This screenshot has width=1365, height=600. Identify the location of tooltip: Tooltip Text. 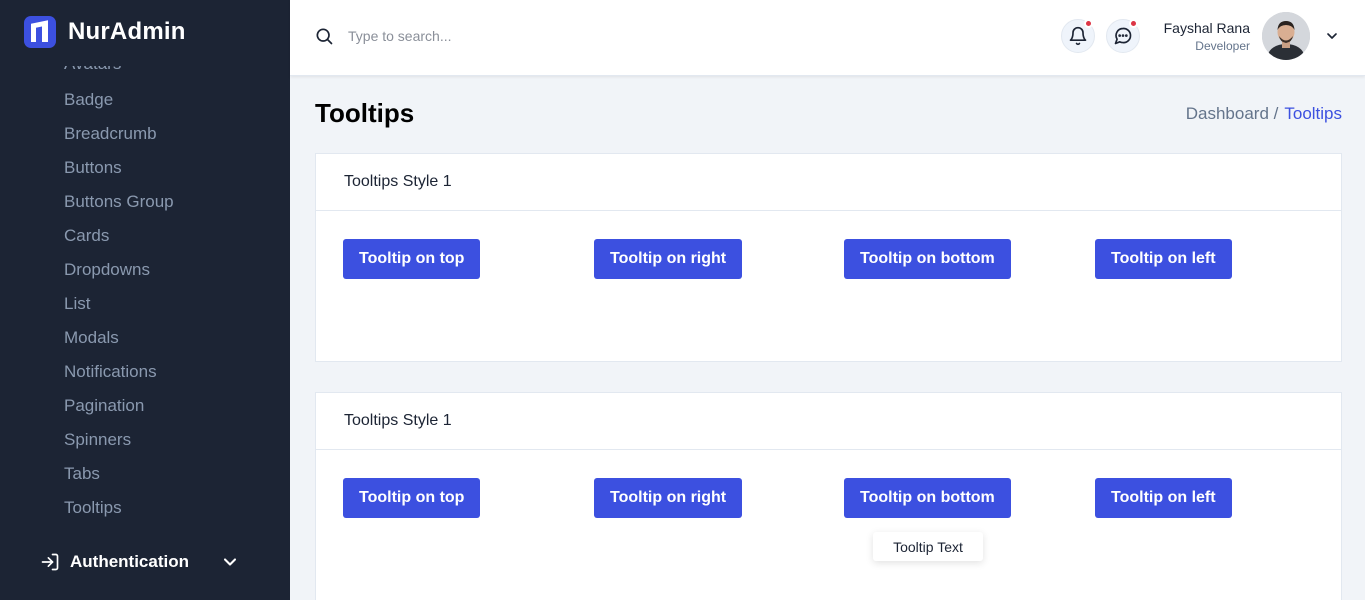
(928, 546).